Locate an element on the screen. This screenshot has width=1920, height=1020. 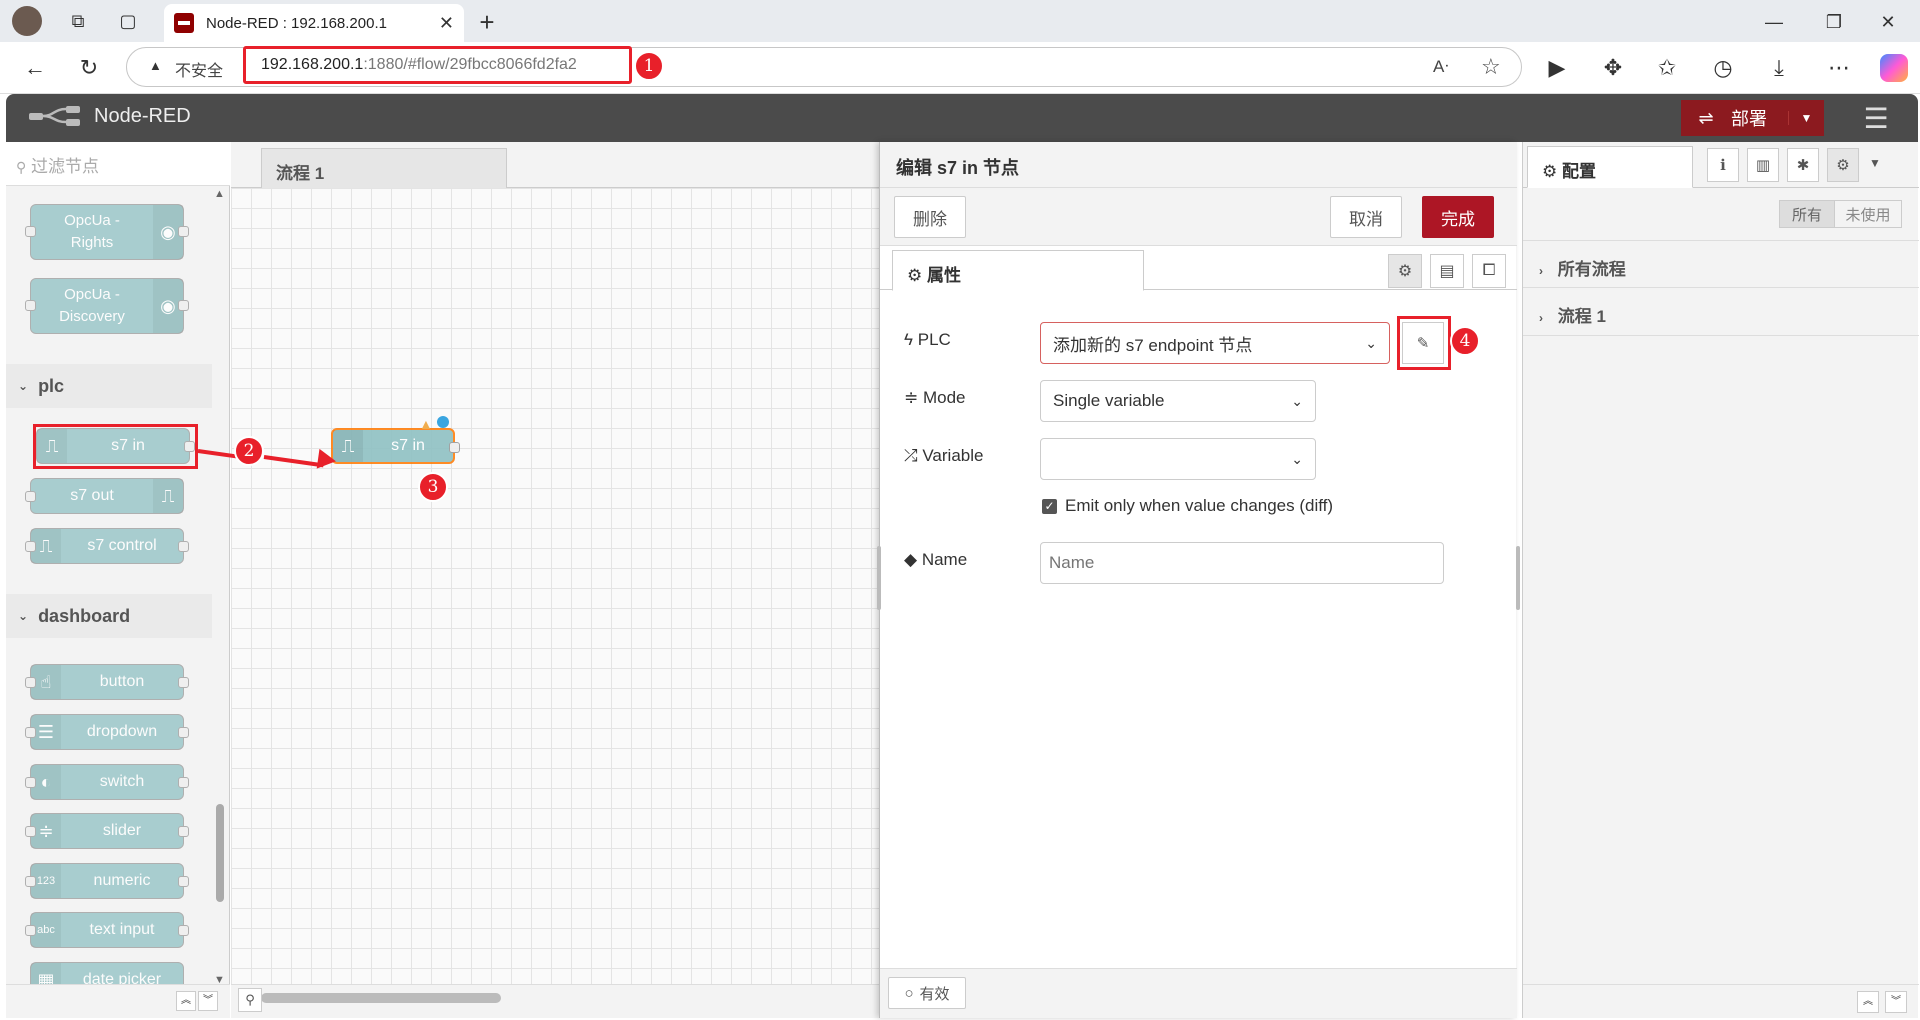
flow-node-s7-in: ⎍ s7 in is located at coordinates (395, 446).